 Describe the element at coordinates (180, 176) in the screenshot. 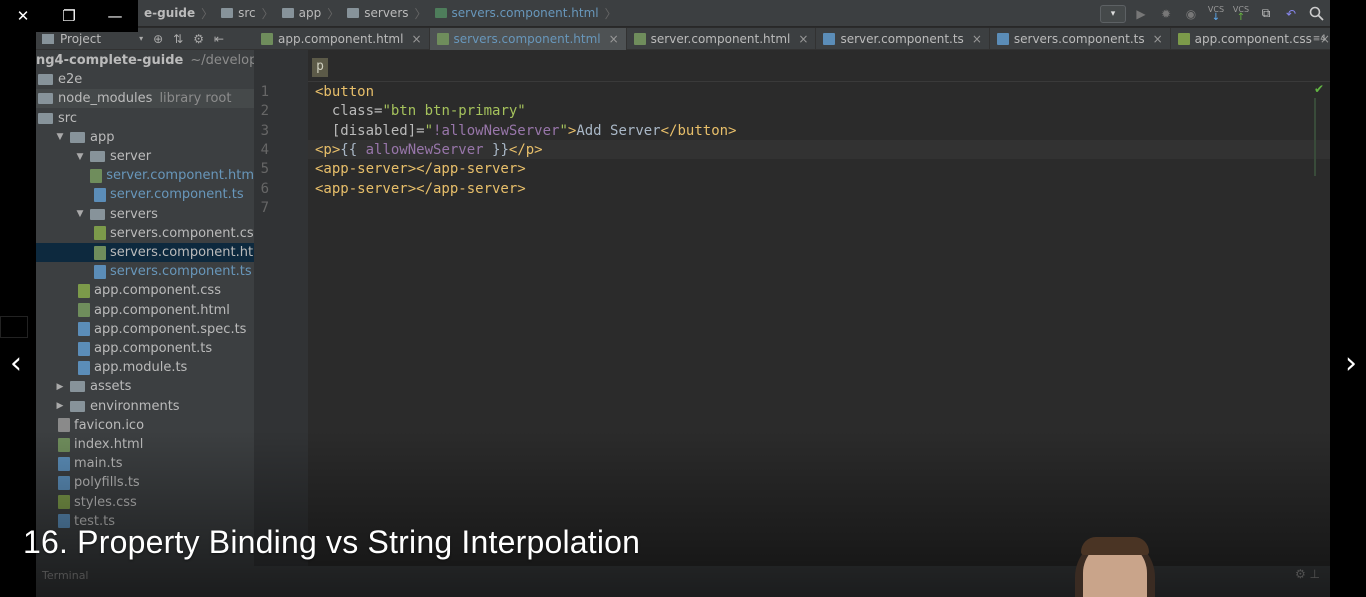

I see `tree-item-label: server.component.htm` at that location.